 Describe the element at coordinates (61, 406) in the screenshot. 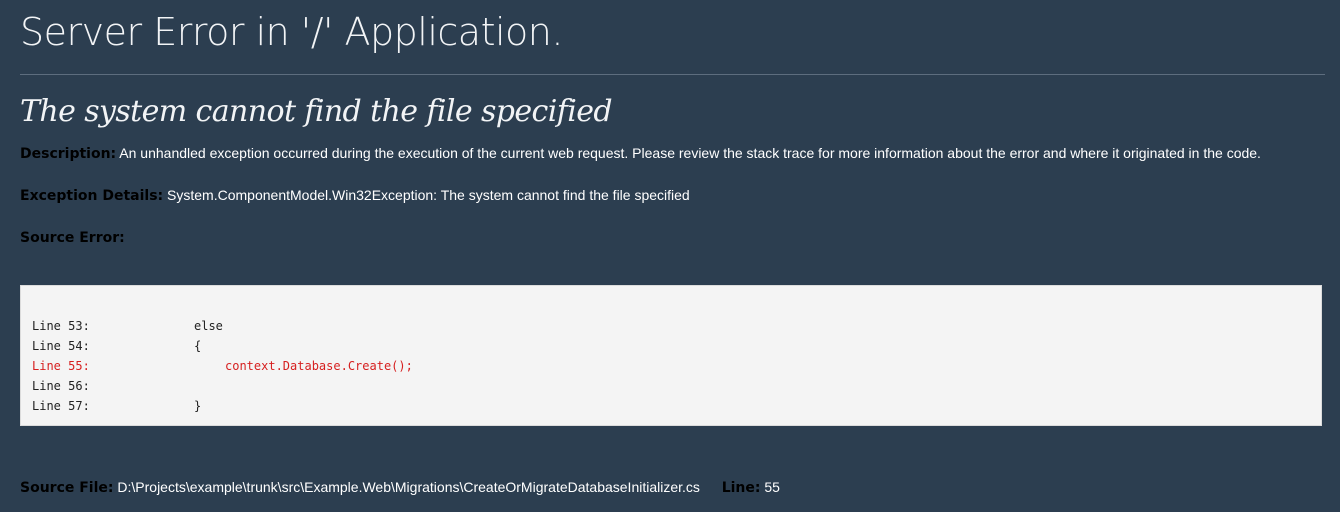

I see `line-number: Line 57:` at that location.